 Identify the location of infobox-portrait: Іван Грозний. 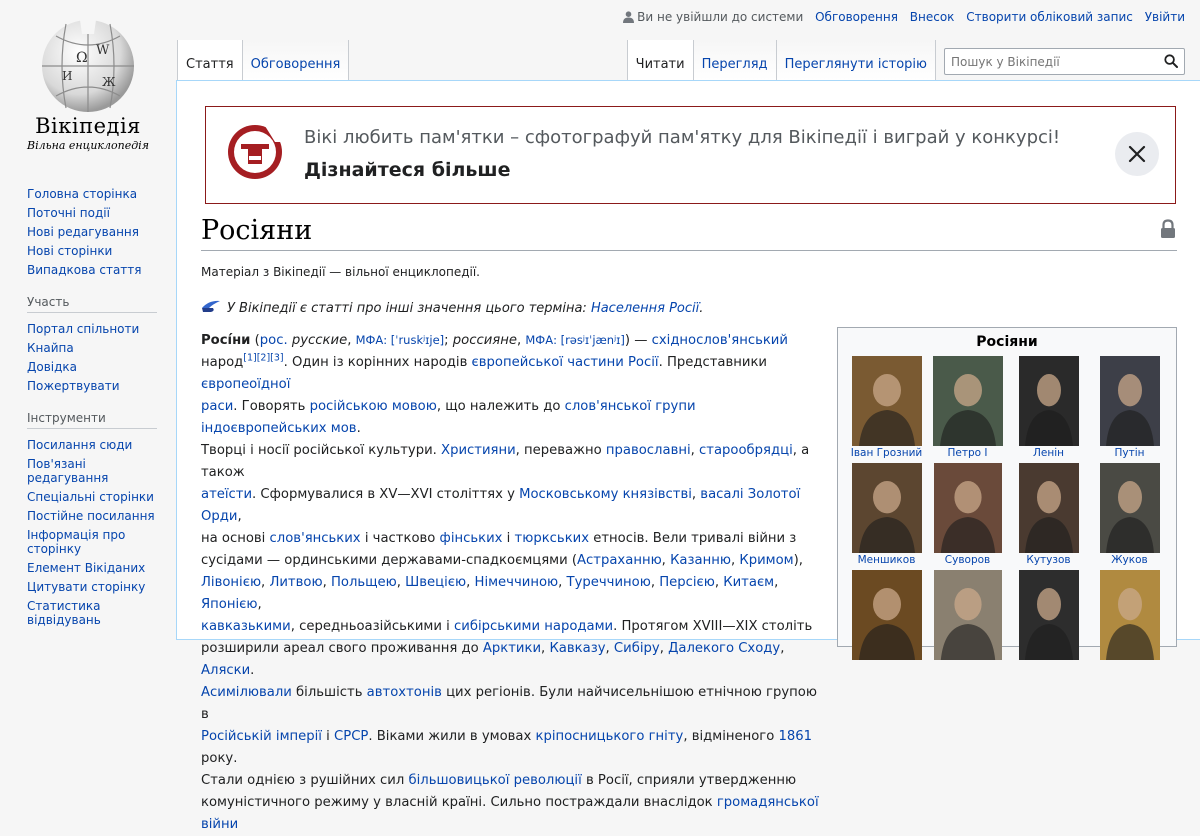
(886, 407).